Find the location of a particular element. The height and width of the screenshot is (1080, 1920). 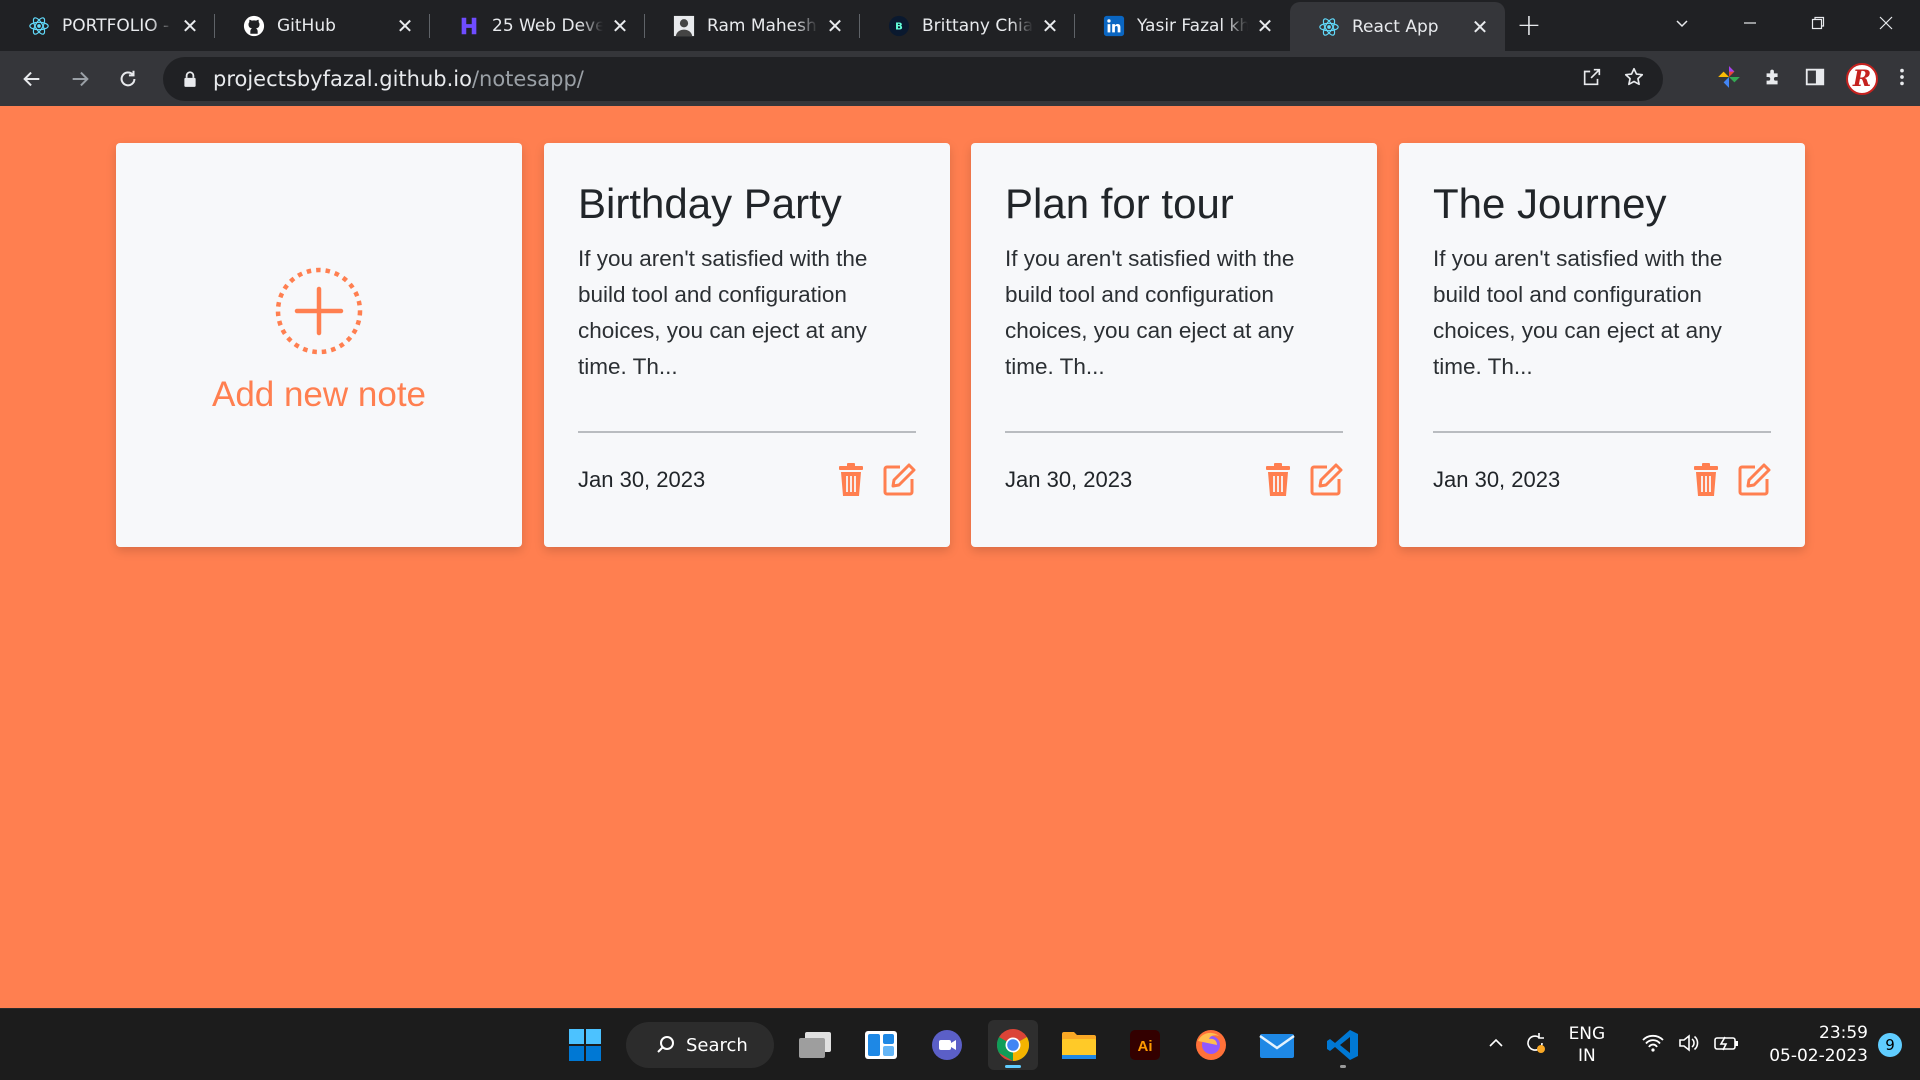

clock-date: 05-02-2023 is located at coordinates (1818, 1056).